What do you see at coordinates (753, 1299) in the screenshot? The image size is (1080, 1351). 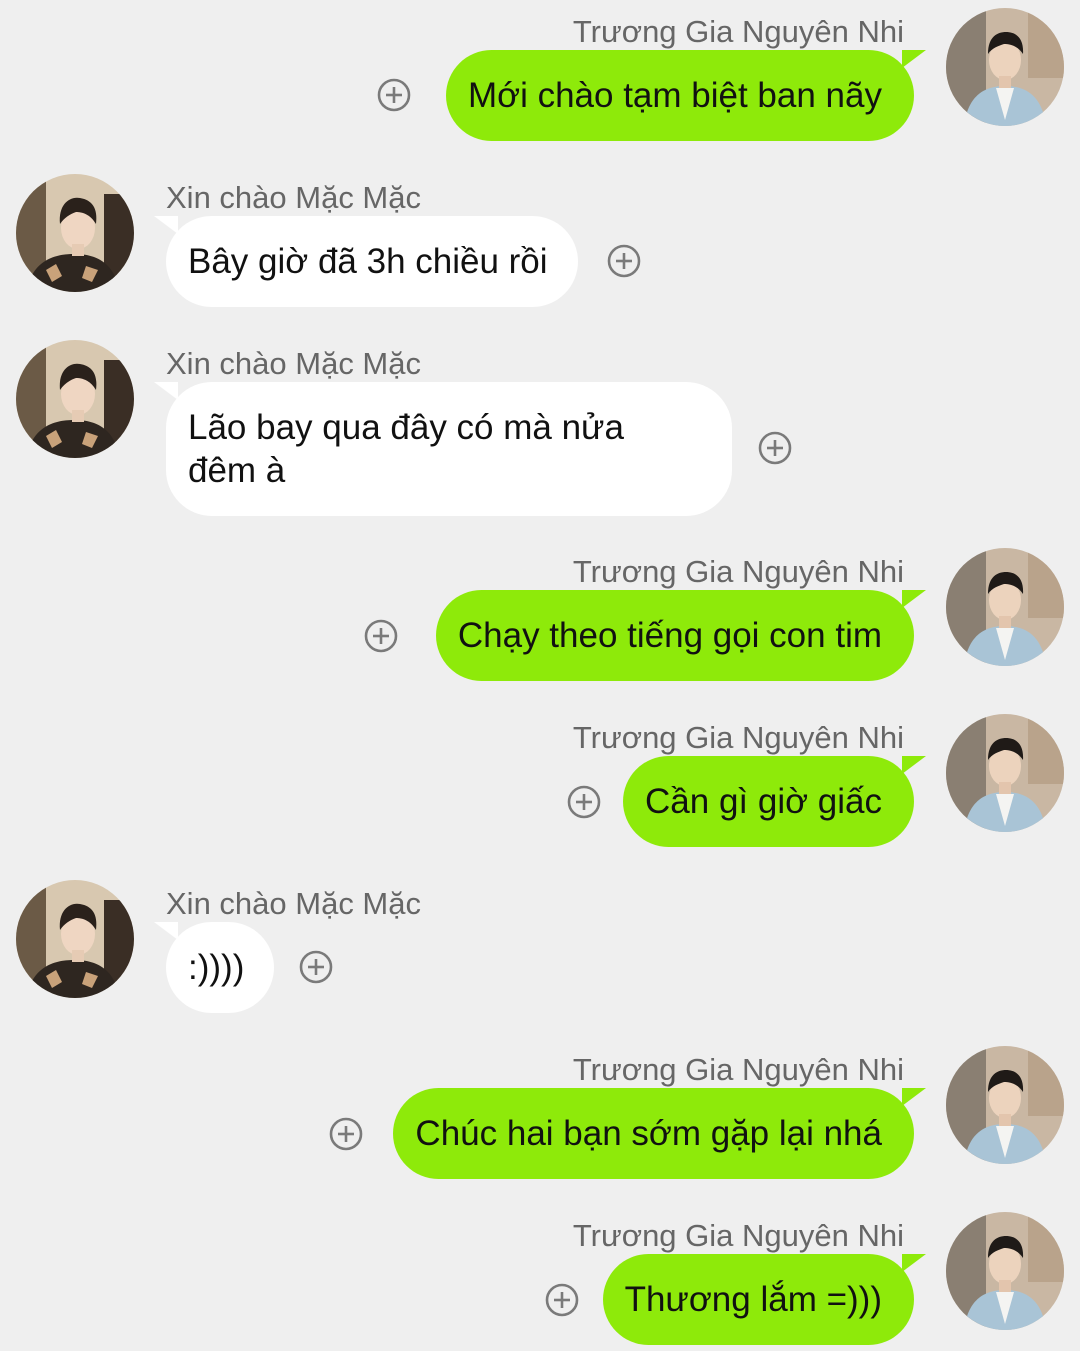 I see `message-text: Thương lắm =)))` at bounding box center [753, 1299].